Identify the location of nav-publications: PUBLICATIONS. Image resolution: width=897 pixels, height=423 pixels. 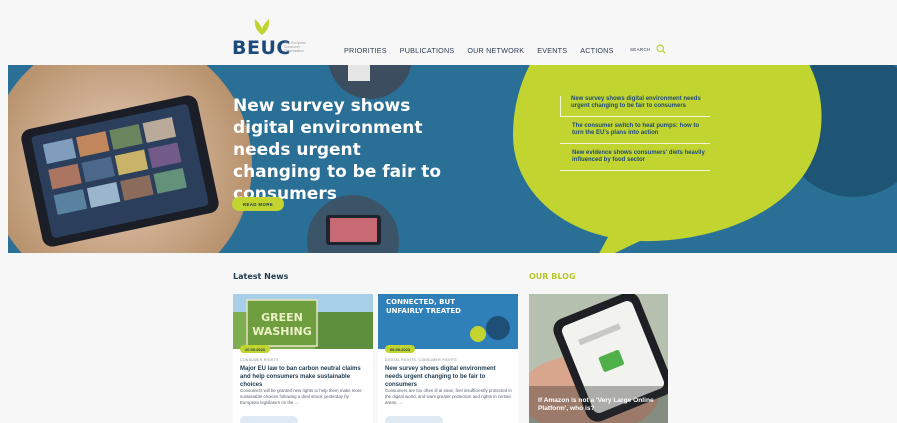
(427, 50).